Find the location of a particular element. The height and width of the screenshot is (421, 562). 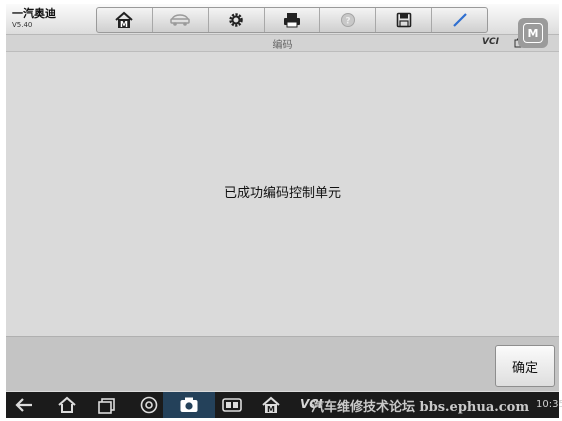

ok-button: 确定 is located at coordinates (525, 366).